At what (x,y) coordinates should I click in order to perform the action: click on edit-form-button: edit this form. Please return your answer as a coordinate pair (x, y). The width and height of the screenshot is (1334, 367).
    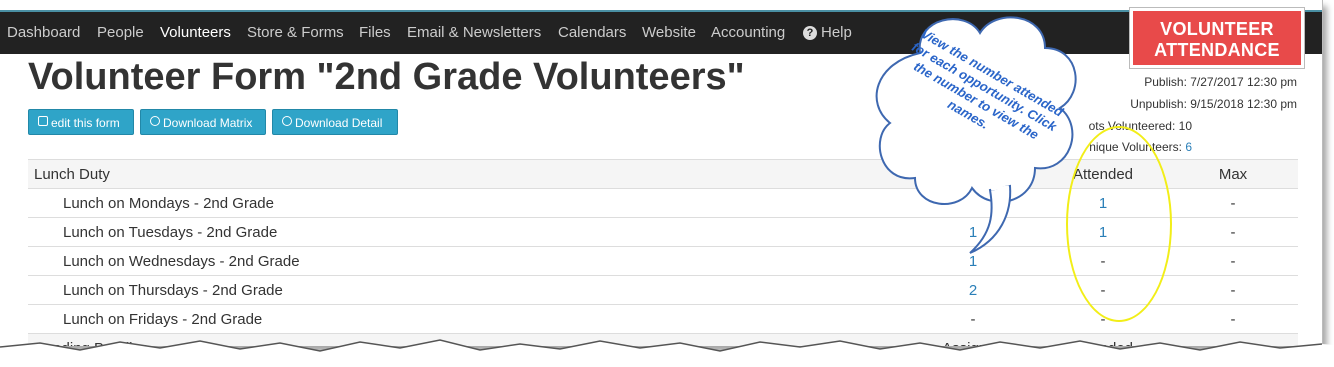
    Looking at the image, I should click on (81, 122).